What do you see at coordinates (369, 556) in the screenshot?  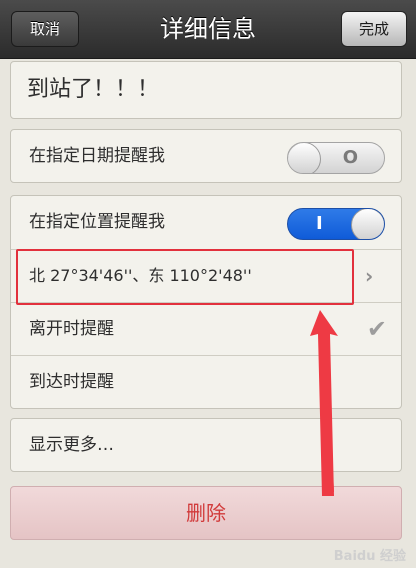 I see `watermark-logo: Baidu 经验` at bounding box center [369, 556].